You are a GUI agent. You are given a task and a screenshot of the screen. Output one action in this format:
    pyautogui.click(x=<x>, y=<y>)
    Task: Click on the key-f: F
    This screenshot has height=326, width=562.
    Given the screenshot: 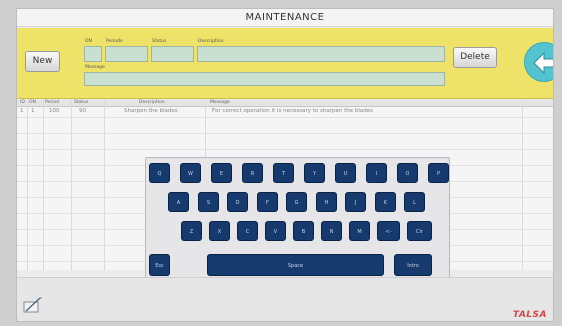 What is the action you would take?
    pyautogui.click(x=267, y=202)
    